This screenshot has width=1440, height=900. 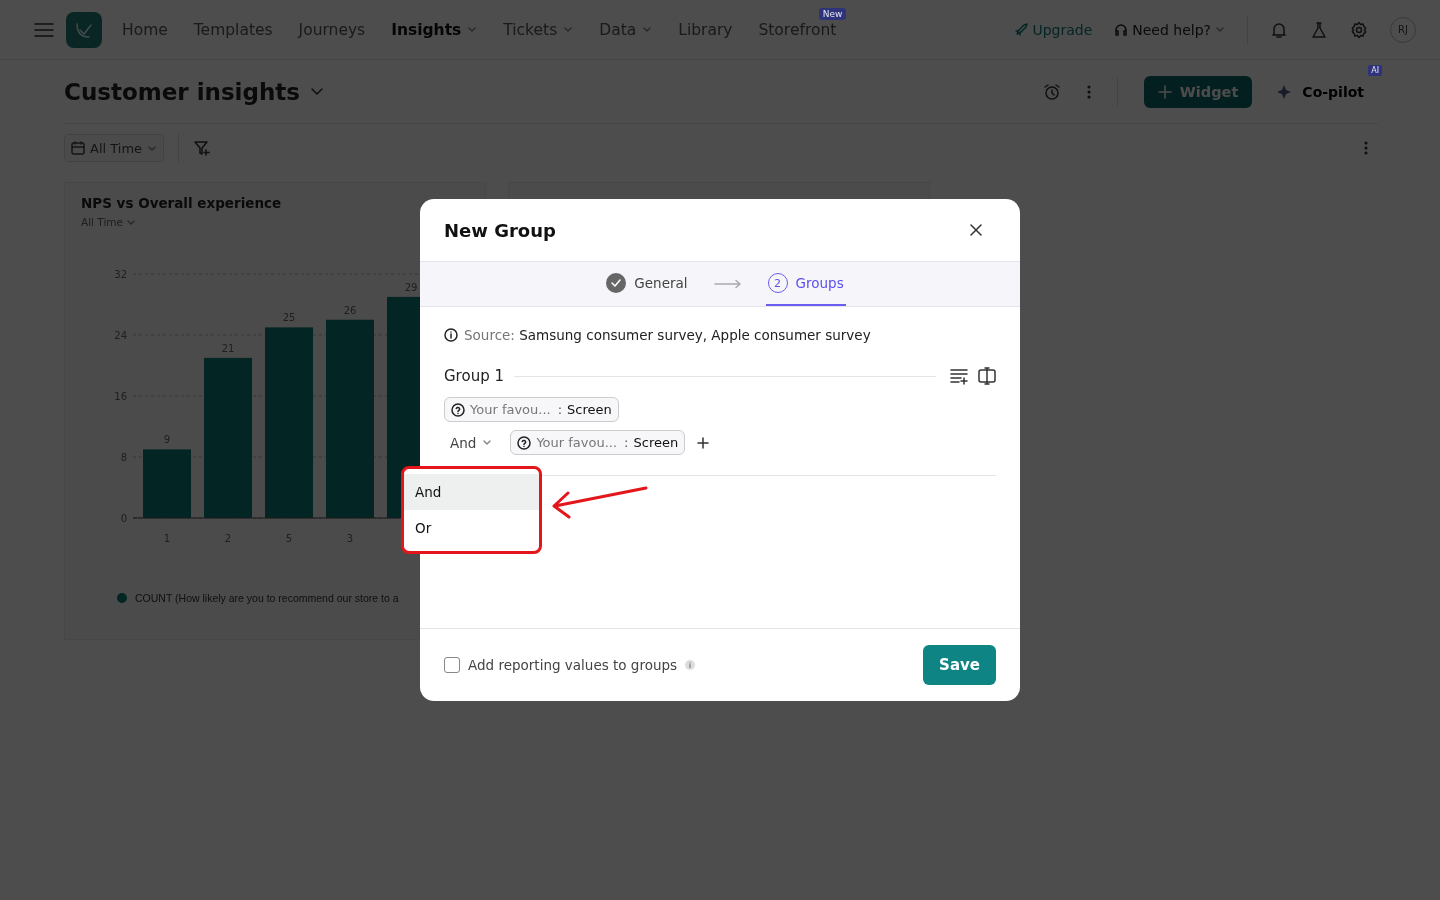 I want to click on menu-item: Or, so click(x=471, y=528).